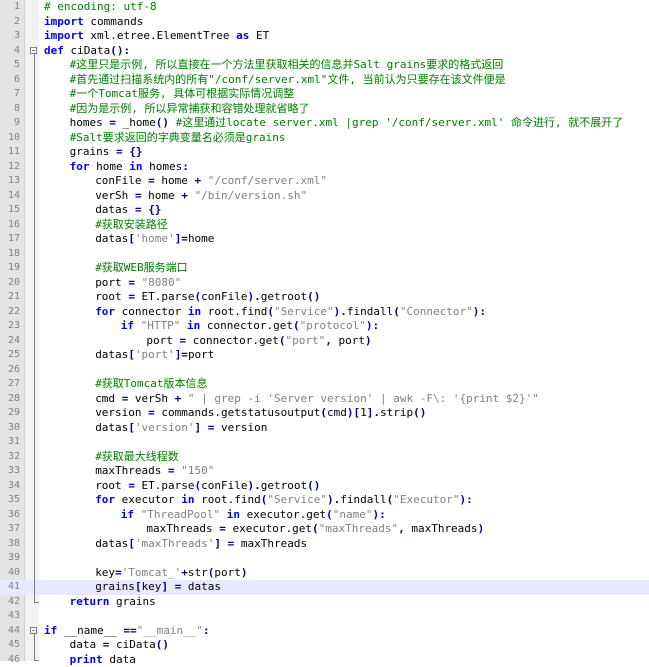 The height and width of the screenshot is (667, 649). Describe the element at coordinates (324, 196) in the screenshot. I see `code-line: 14verSh = home + "/bin/version.sh"` at that location.